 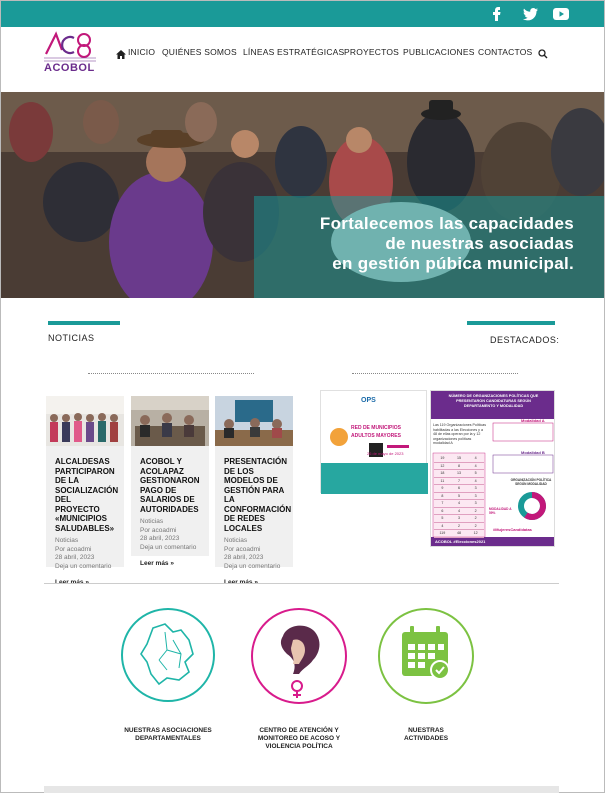 I want to click on hero-line-3: en gestión púbica municipal., so click(x=453, y=263).